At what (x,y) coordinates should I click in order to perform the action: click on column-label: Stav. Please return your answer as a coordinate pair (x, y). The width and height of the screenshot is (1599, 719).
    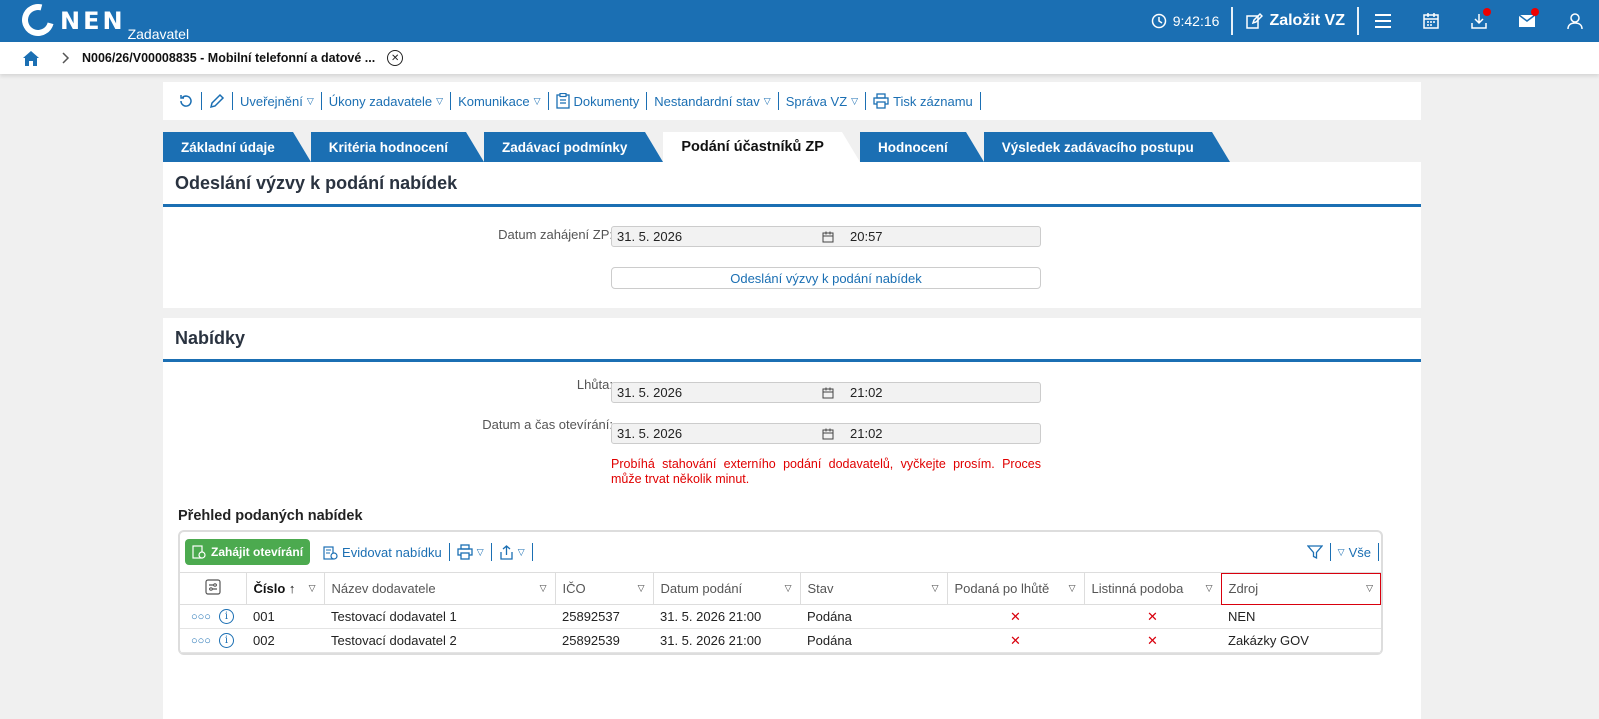
    Looking at the image, I should click on (820, 588).